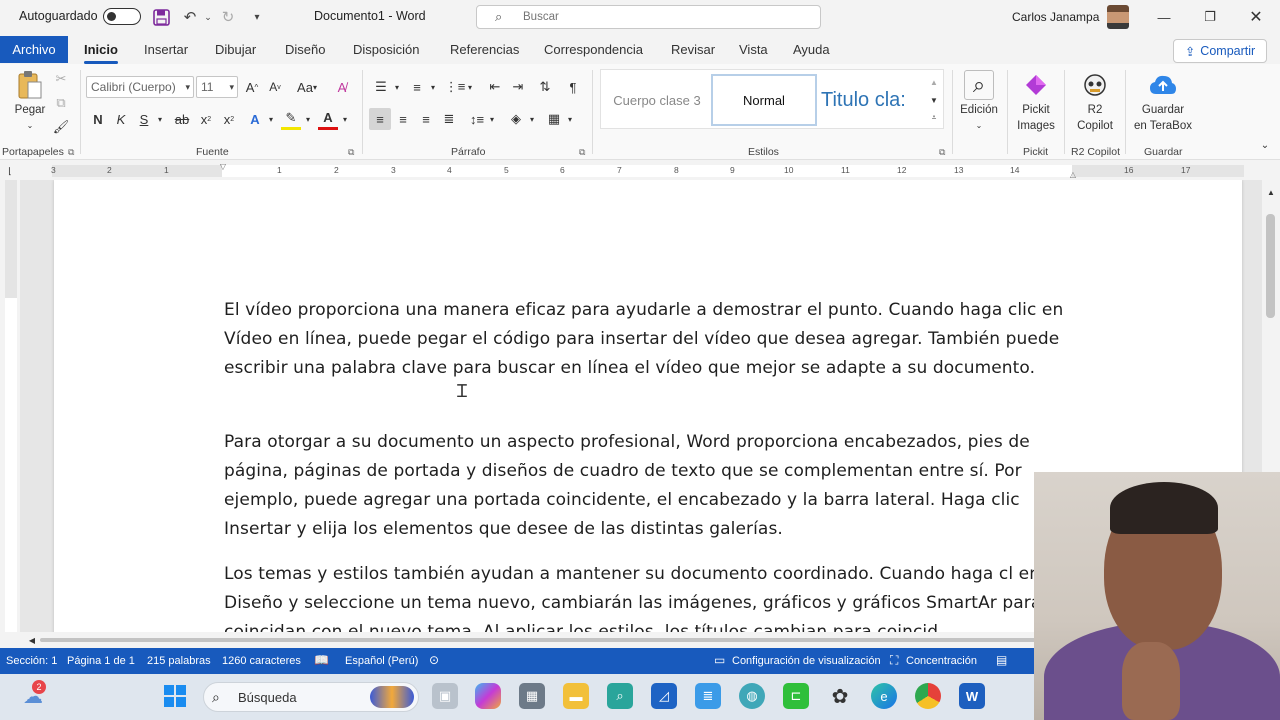 The image size is (1280, 720). What do you see at coordinates (206, 119) in the screenshot?
I see `subscript-icon: x2` at bounding box center [206, 119].